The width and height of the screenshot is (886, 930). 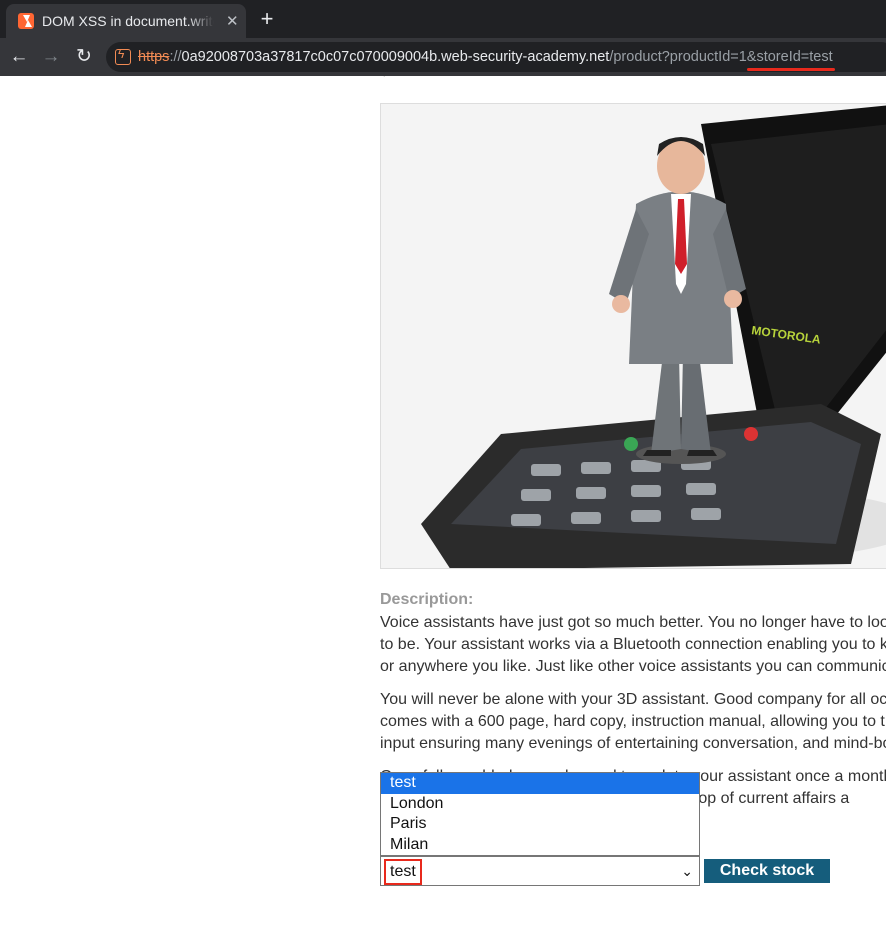 What do you see at coordinates (789, 57) in the screenshot?
I see `url-storeid-highlight: &storeId=test` at bounding box center [789, 57].